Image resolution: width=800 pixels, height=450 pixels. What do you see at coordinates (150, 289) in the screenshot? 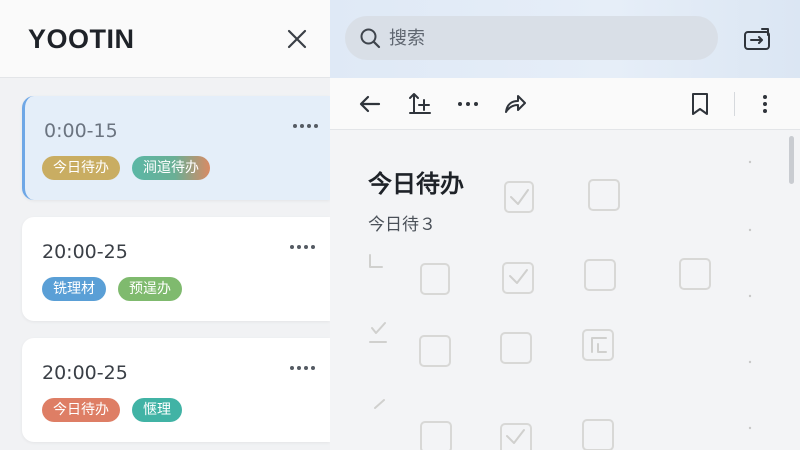
I see `tag: 预逞办` at bounding box center [150, 289].